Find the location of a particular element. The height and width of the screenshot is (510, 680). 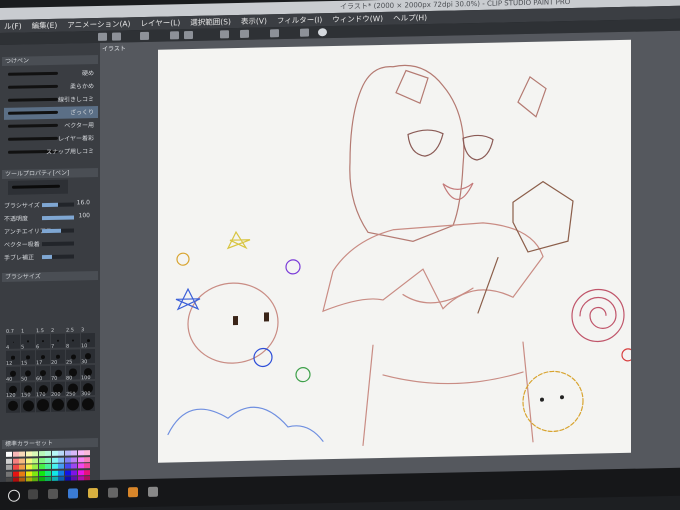

brush-item: 線引きしコミ is located at coordinates (51, 100).